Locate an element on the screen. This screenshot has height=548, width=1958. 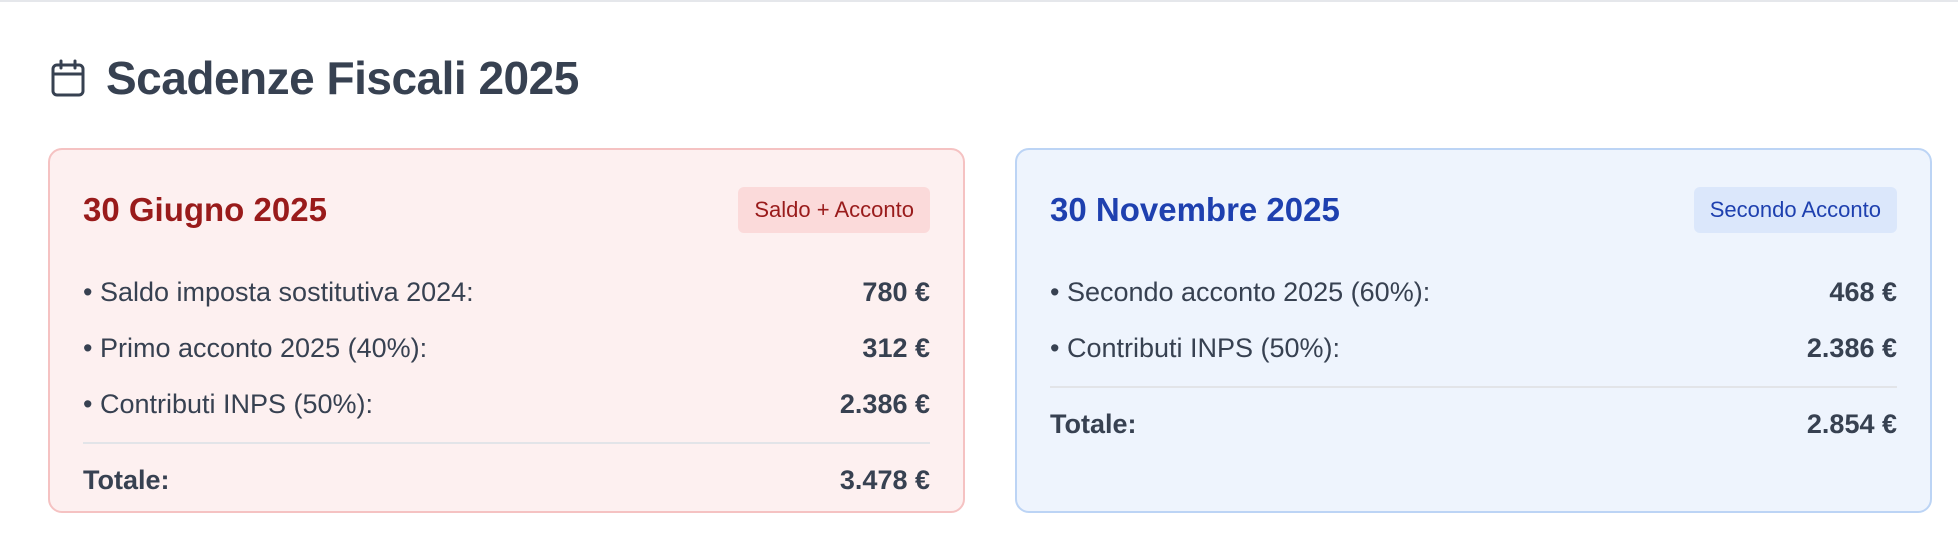
list-item: • Secondo acconto 2025 (60%): 468 € is located at coordinates (1473, 292).